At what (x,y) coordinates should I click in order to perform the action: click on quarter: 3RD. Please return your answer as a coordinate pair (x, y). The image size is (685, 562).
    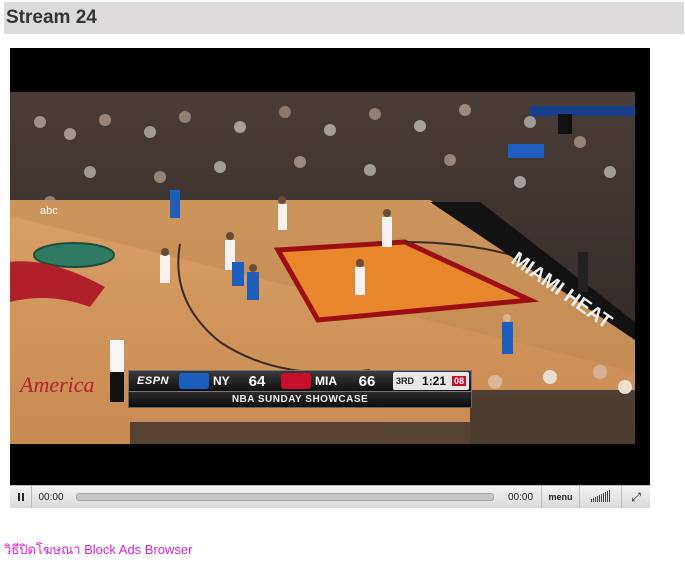
    Looking at the image, I should click on (405, 381).